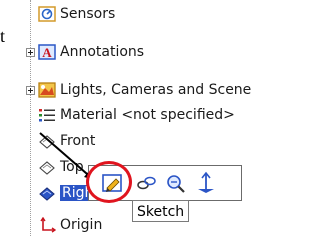 This screenshot has height=240, width=336. Describe the element at coordinates (30, 52) in the screenshot. I see `expand-annotations-icon` at that location.